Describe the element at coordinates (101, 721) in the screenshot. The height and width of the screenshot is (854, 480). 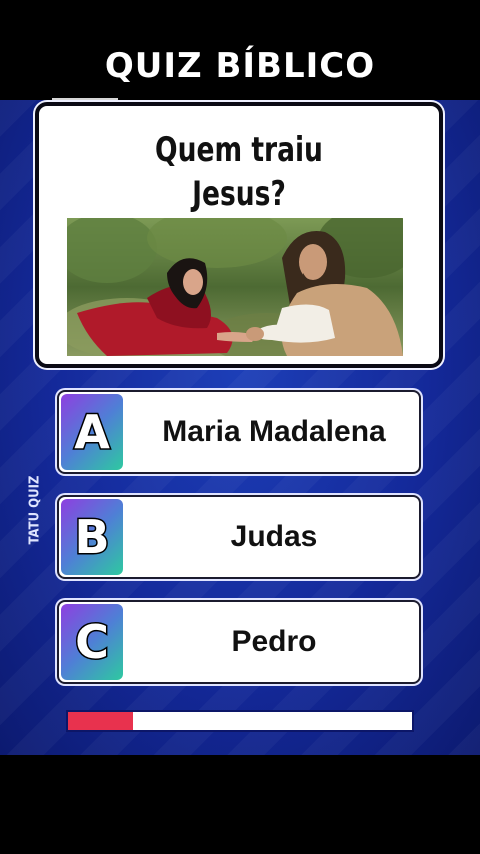
I see `timer-fill` at that location.